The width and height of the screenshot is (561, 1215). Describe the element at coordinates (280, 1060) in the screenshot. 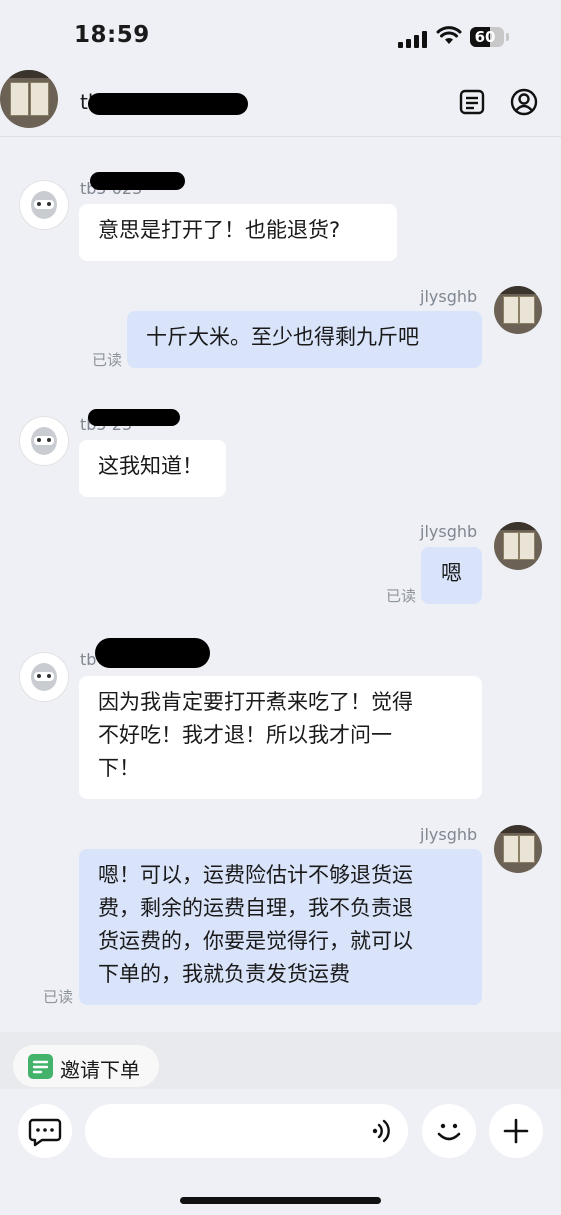

I see `quick-action-bar: 邀请下单` at that location.